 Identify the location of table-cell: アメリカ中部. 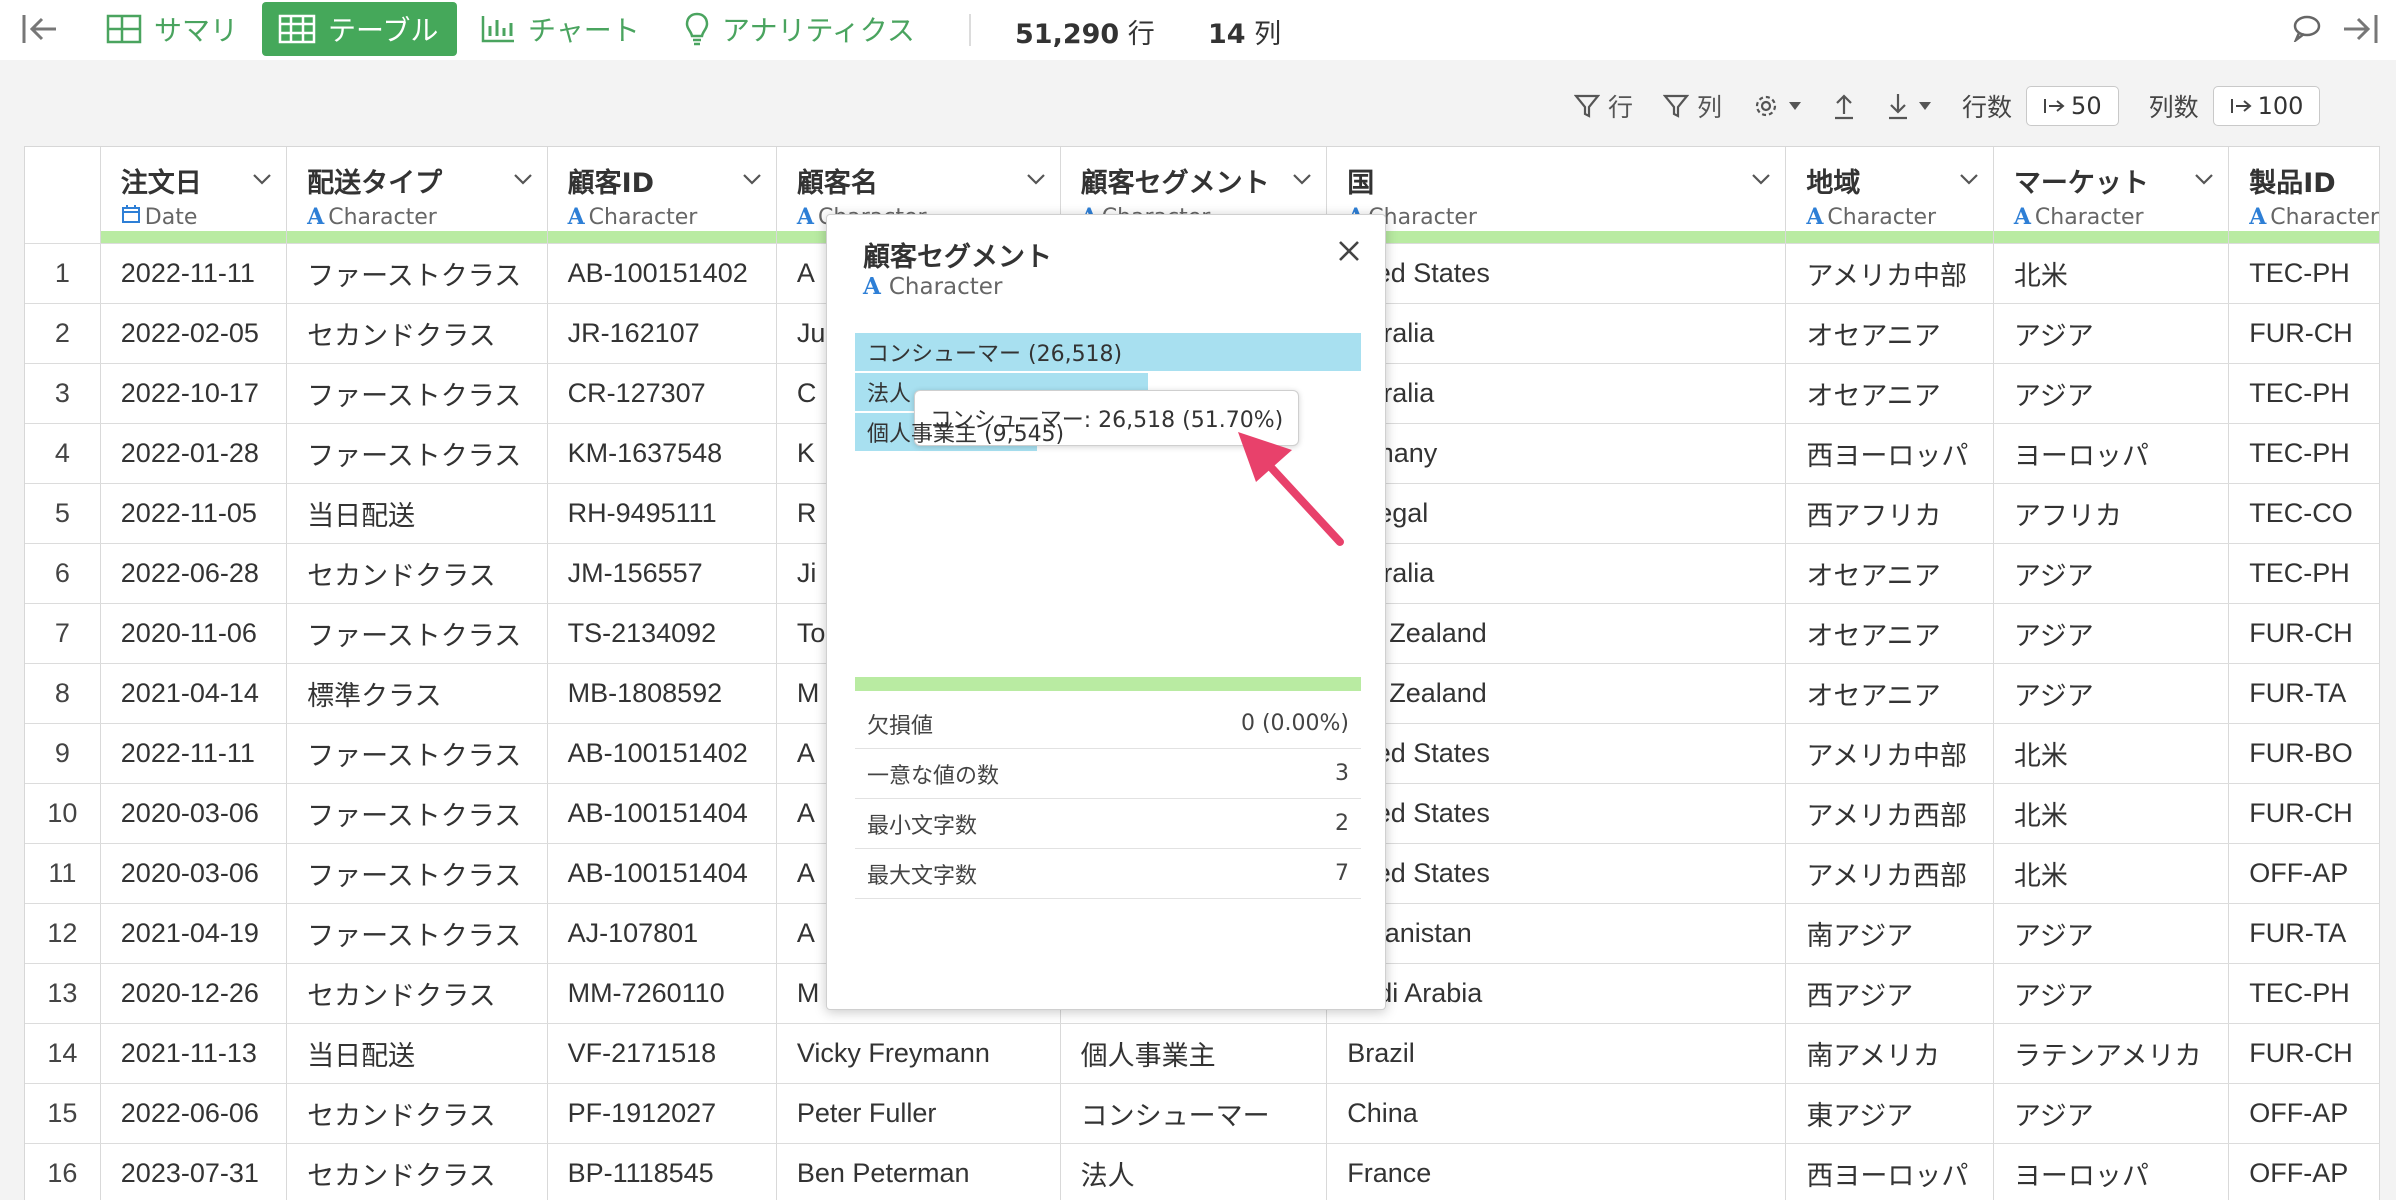
(1889, 273).